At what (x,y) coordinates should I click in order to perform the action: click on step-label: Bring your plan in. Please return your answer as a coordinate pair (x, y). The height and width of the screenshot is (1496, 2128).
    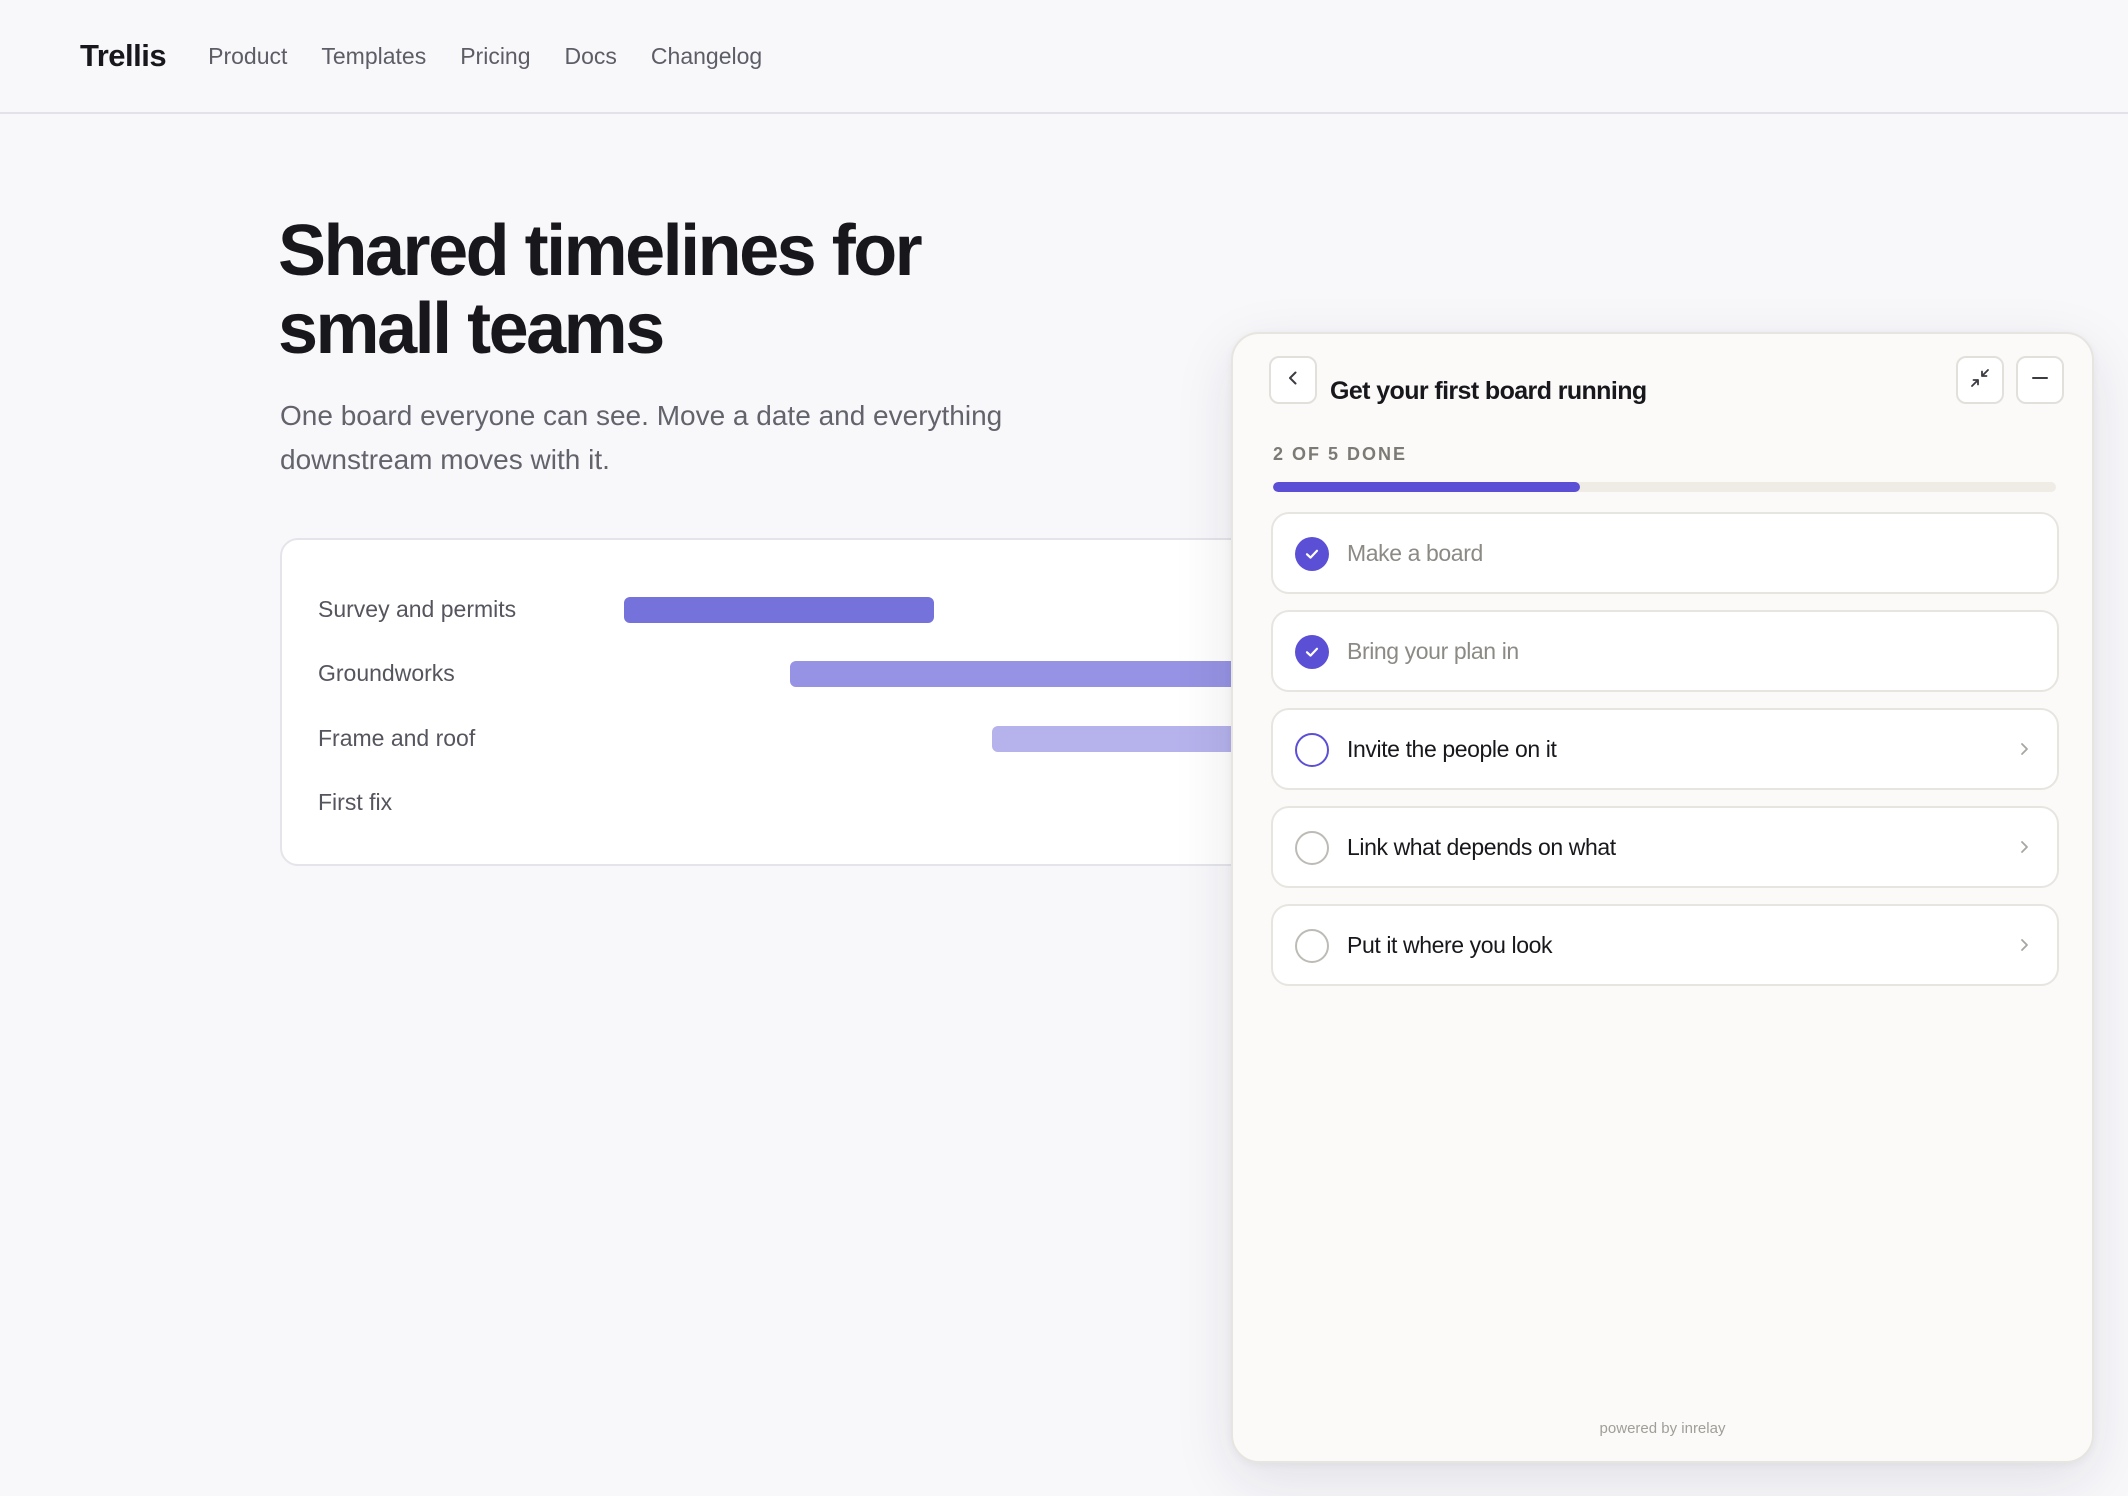
    Looking at the image, I should click on (1433, 651).